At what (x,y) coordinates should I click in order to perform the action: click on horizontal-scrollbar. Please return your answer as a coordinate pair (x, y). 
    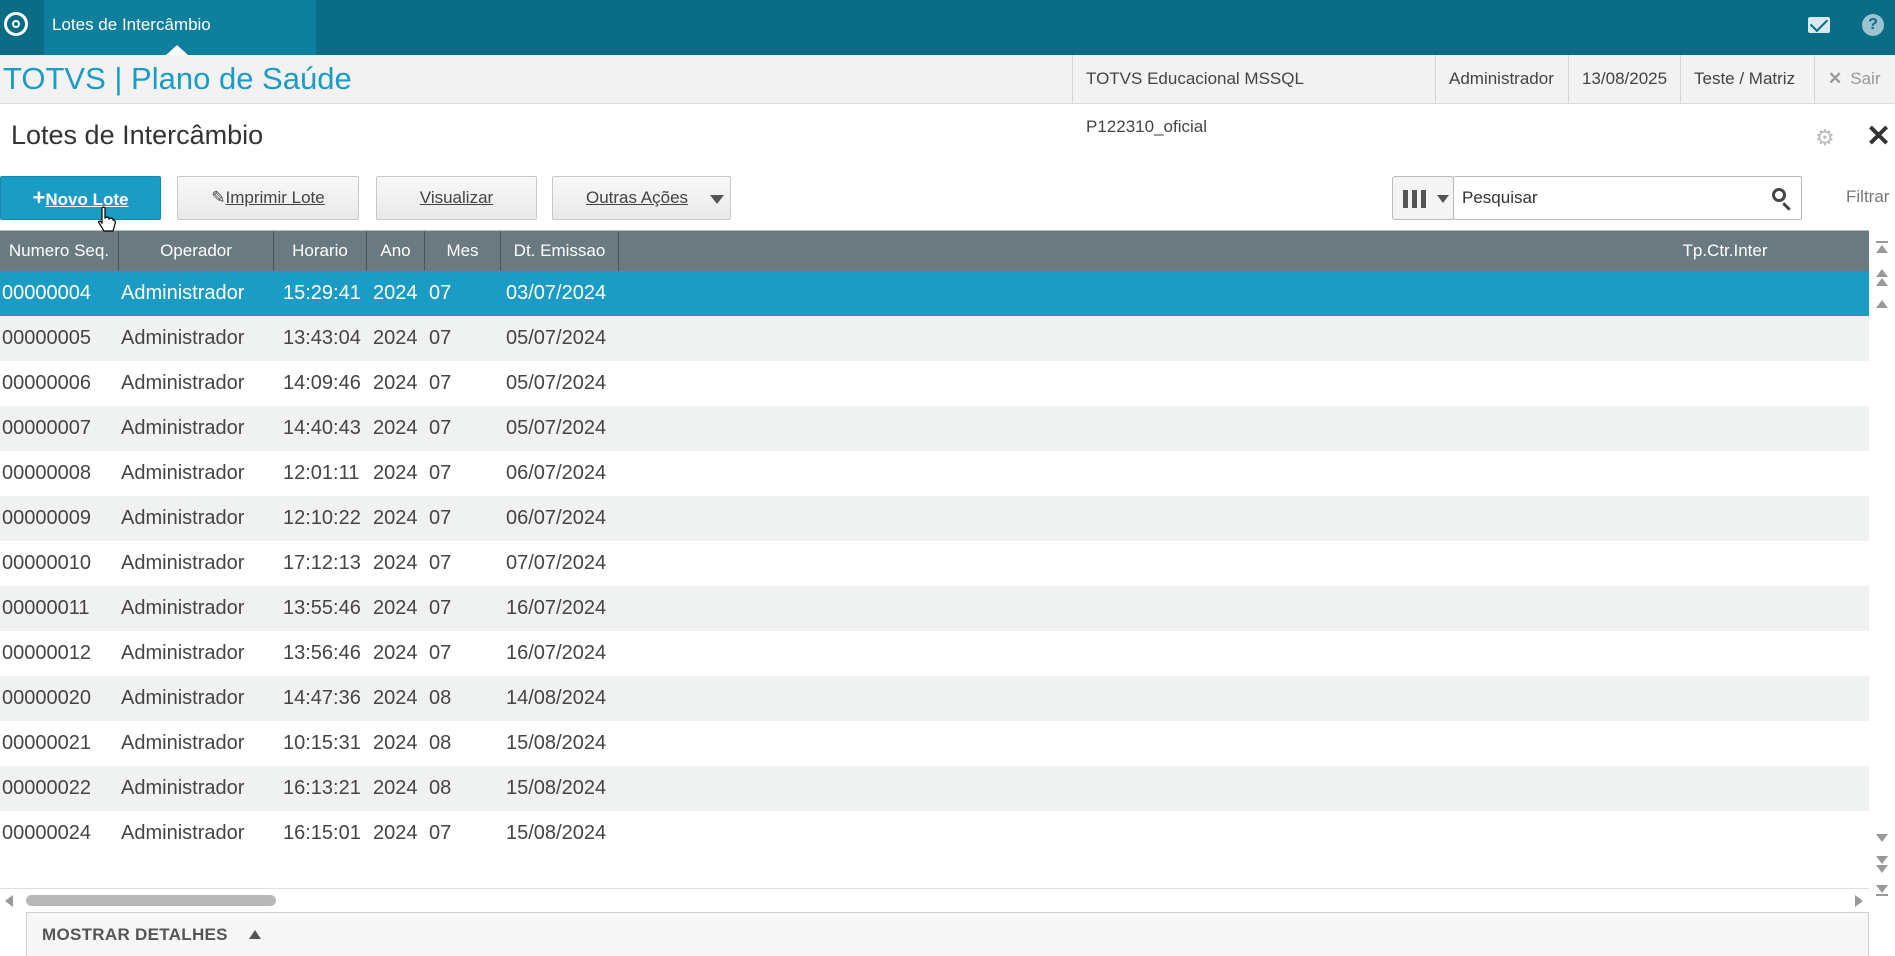
    Looking at the image, I should click on (934, 899).